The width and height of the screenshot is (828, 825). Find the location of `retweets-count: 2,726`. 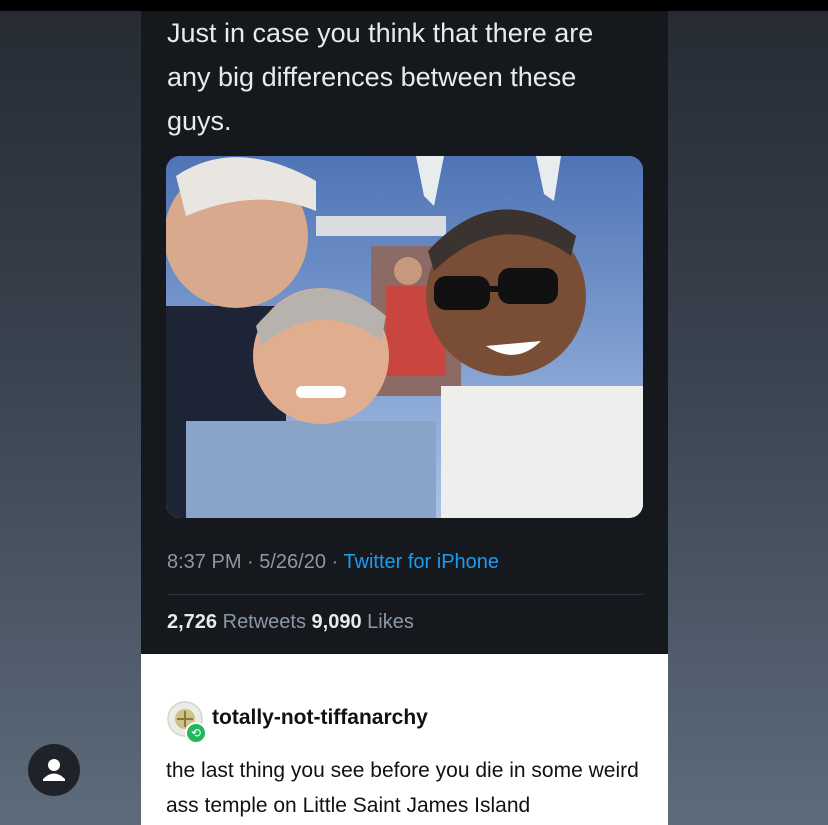

retweets-count: 2,726 is located at coordinates (192, 622).